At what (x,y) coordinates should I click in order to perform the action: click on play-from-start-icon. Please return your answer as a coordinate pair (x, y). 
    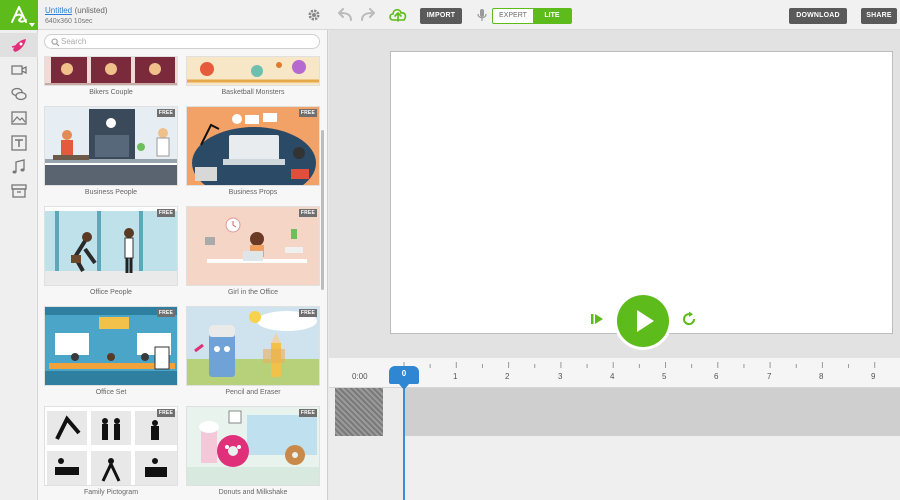
    Looking at the image, I should click on (597, 319).